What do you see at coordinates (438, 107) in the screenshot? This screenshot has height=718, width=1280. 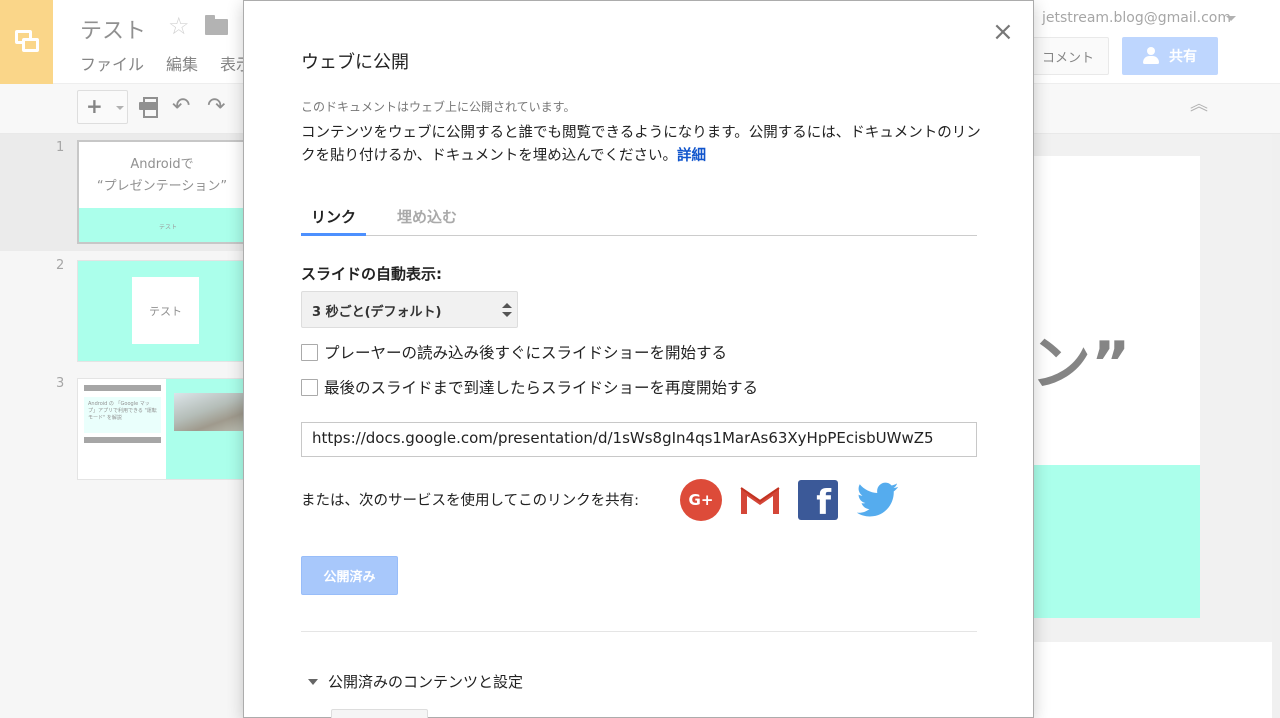 I see `publish-status: このドキュメントはウェブ上に公開されています。` at bounding box center [438, 107].